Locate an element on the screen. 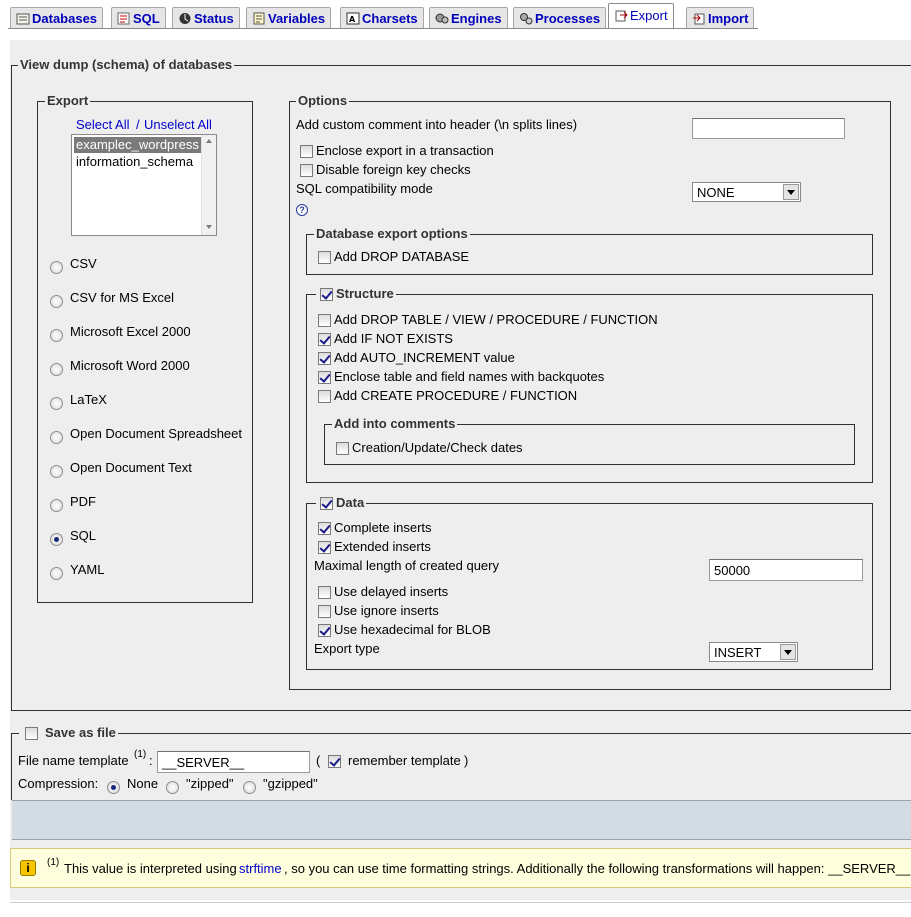  processes-icon is located at coordinates (526, 18).